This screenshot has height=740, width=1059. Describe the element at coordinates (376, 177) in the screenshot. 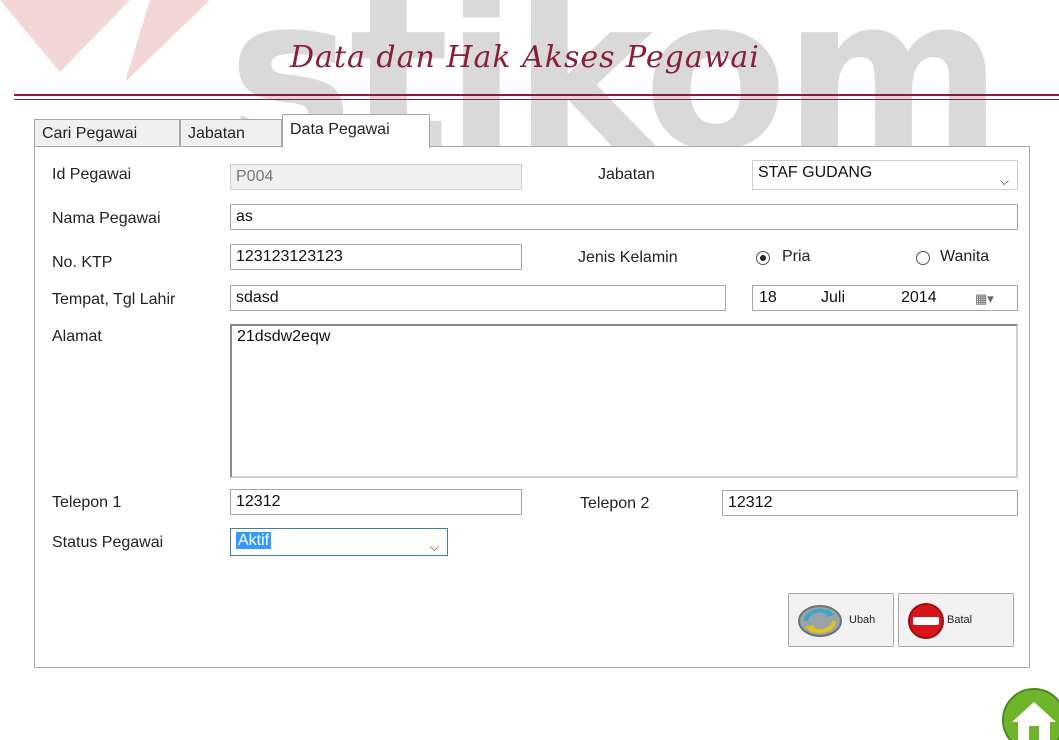

I see `id-pegawai-field: P004` at that location.